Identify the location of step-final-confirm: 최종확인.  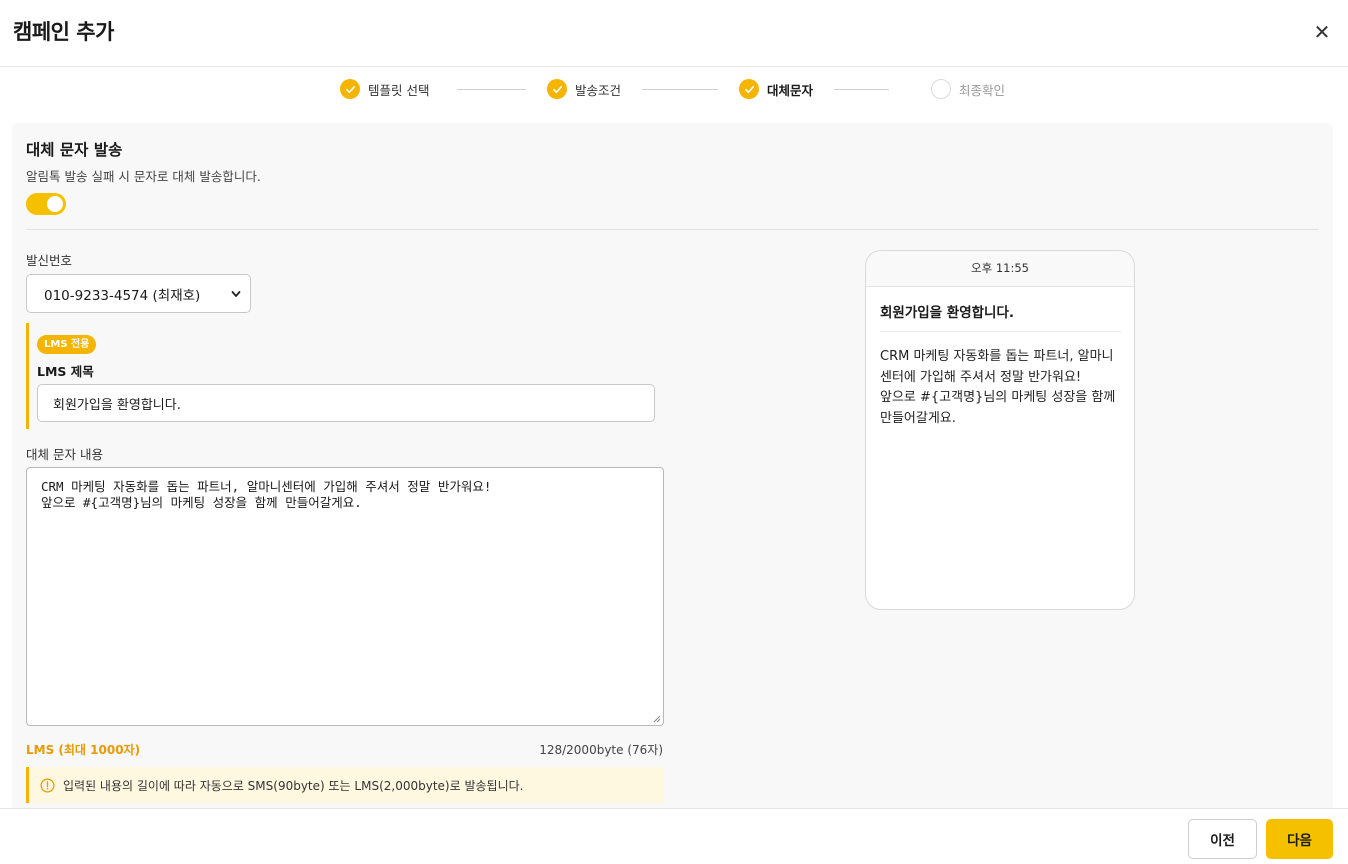
(968, 89).